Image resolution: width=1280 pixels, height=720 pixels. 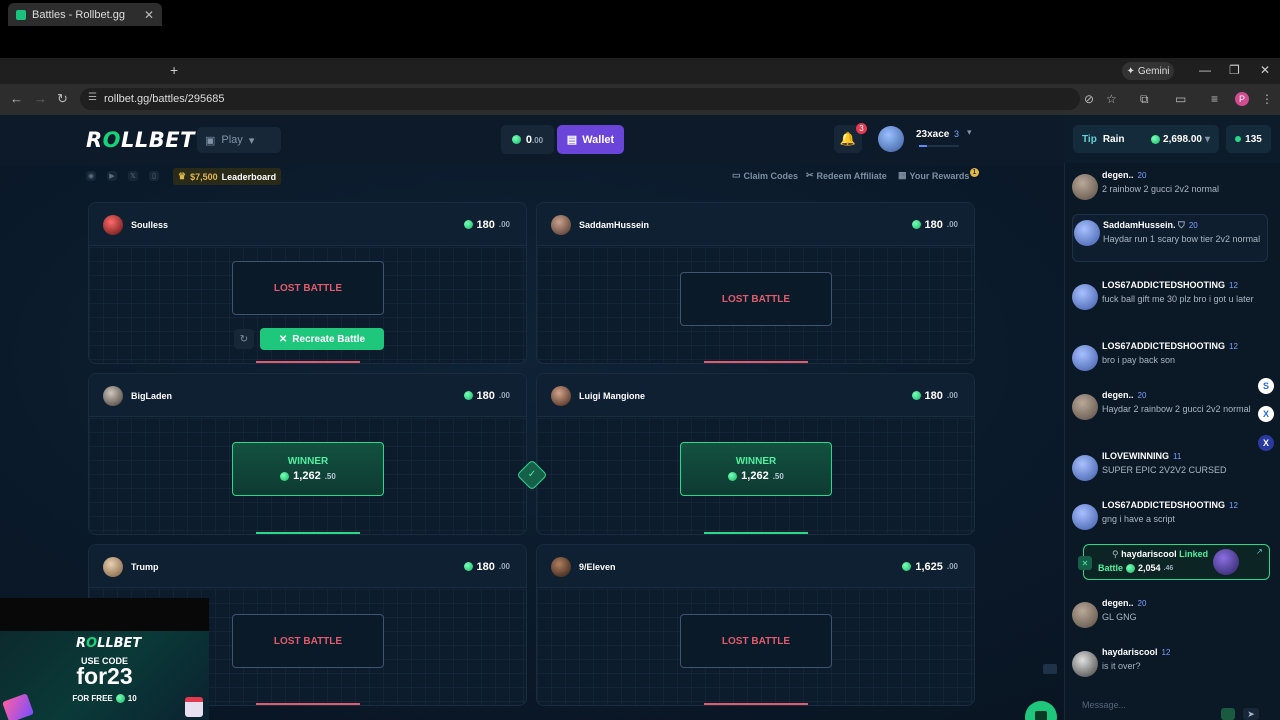 I want to click on url-field: ☰ rollbet.gg/battles/295685, so click(x=580, y=99).